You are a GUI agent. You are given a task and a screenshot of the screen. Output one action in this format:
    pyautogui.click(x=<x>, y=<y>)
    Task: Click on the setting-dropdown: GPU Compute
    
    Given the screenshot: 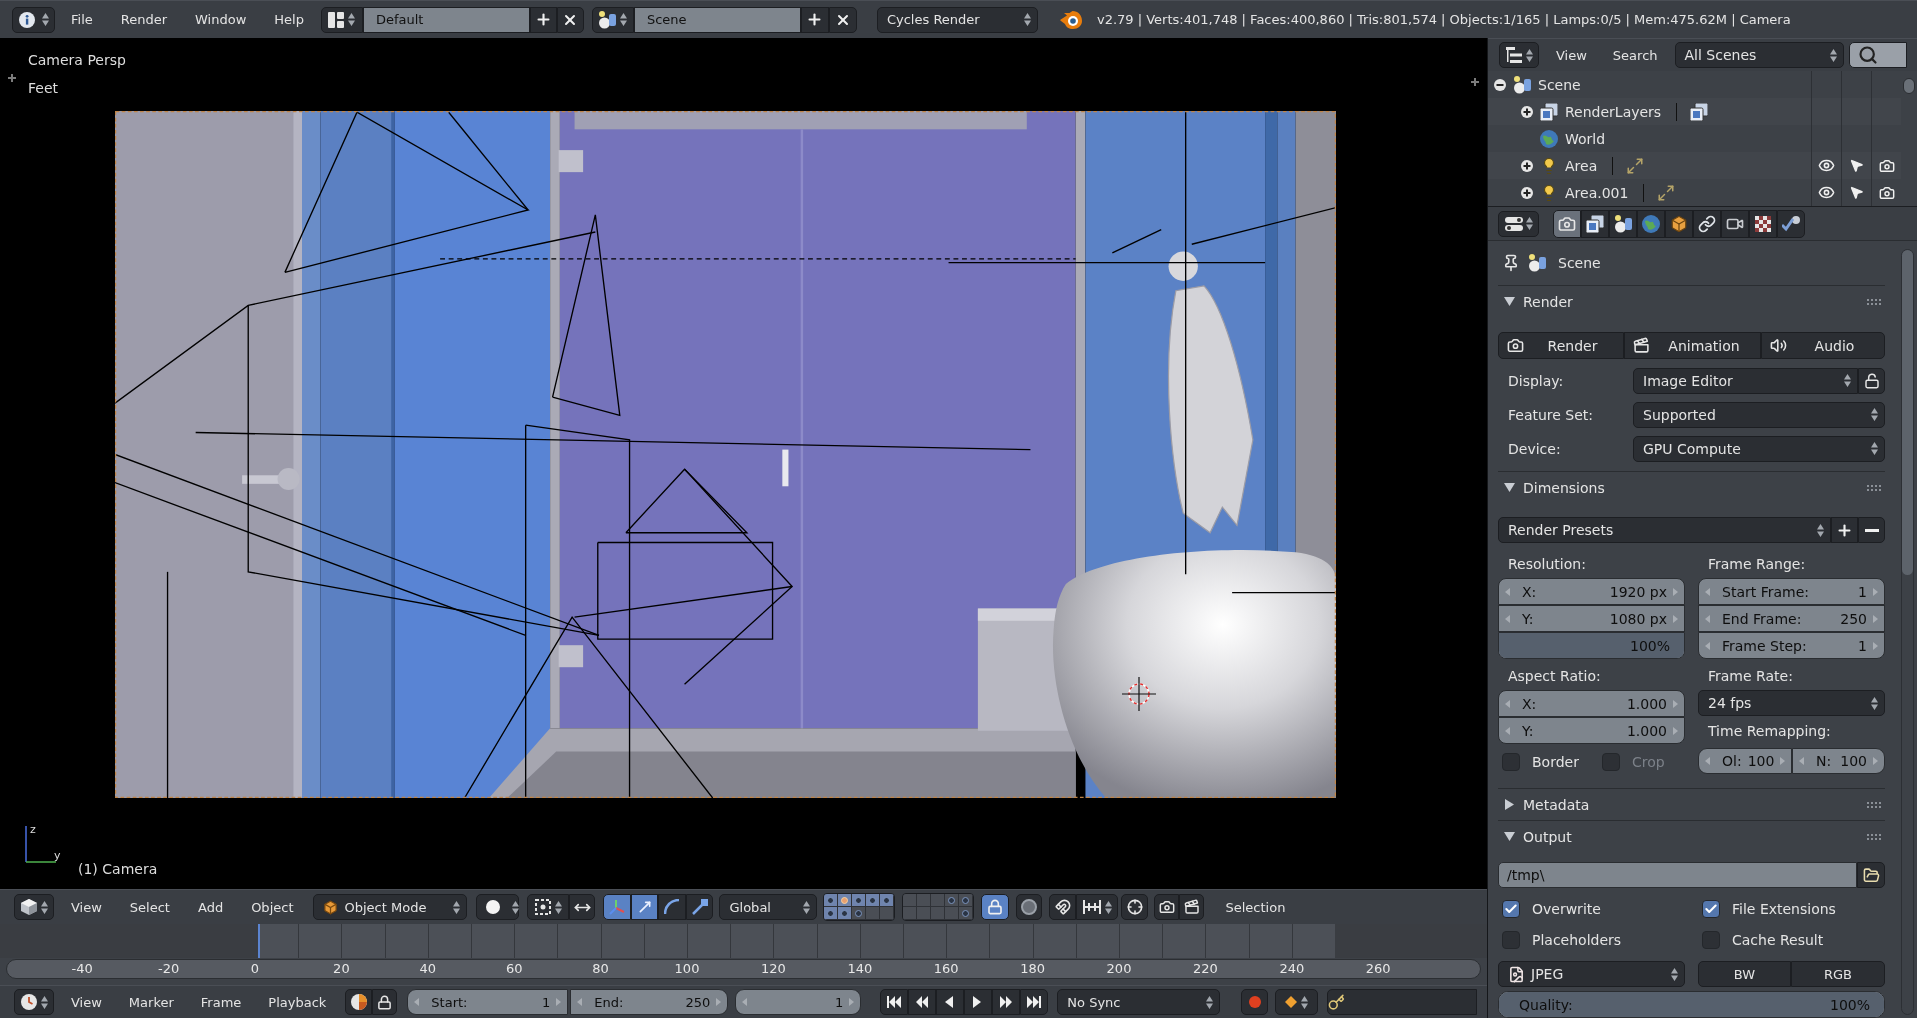 What is the action you would take?
    pyautogui.click(x=1759, y=448)
    